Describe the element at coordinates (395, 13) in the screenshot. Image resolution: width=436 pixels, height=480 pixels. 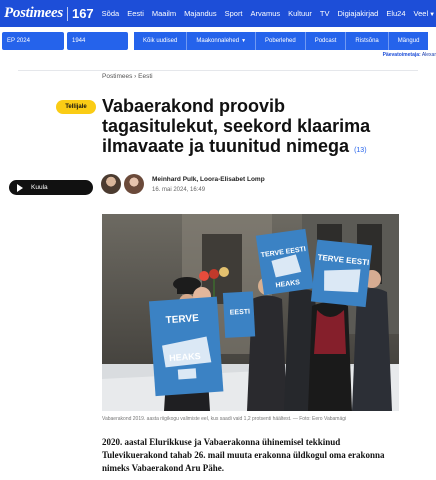
I see `nav-item-elu24: Elu24` at that location.